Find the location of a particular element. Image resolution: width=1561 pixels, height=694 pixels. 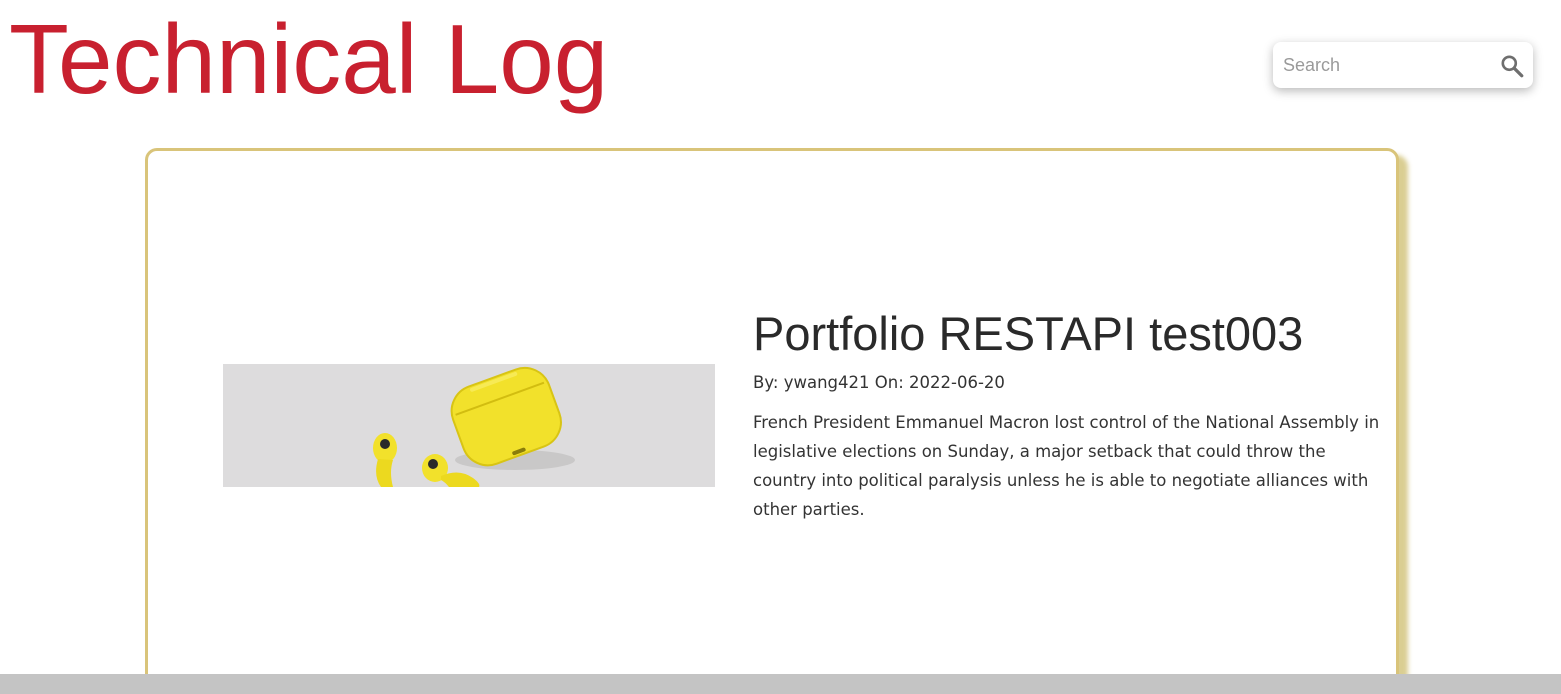

meta-by-label: By: is located at coordinates (766, 383).